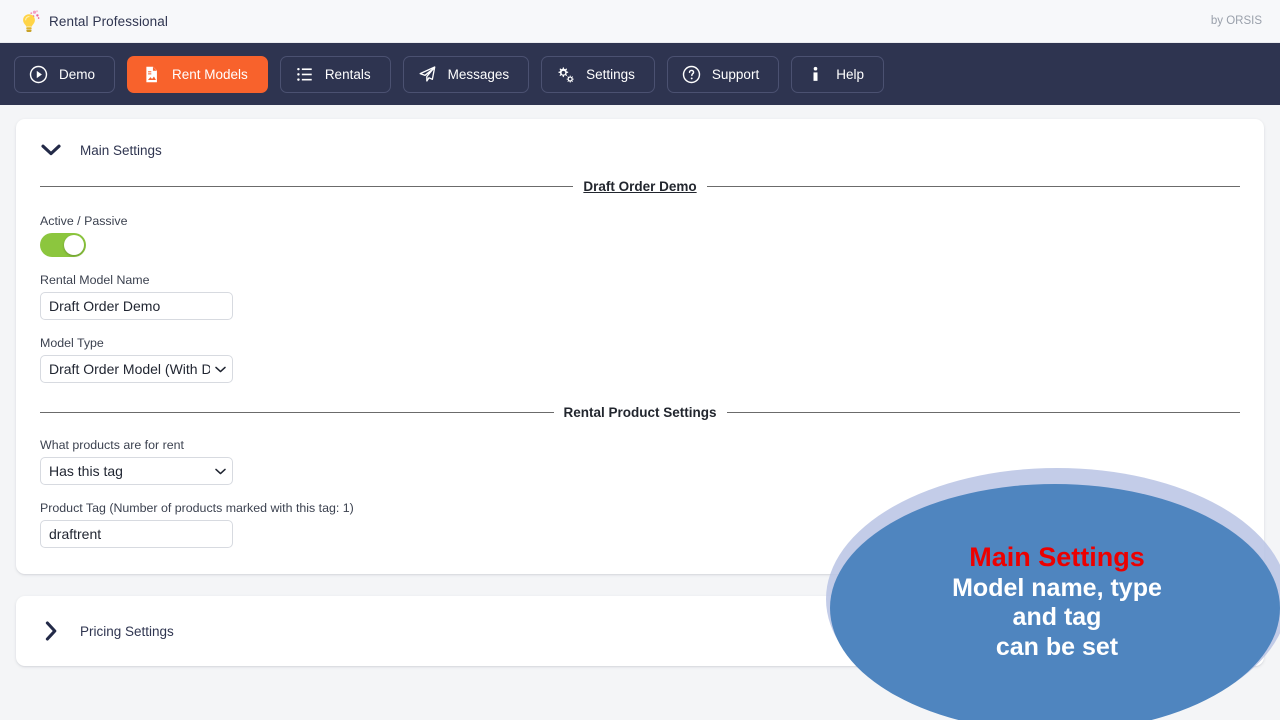 This screenshot has width=1280, height=720. I want to click on active-passive-label: Active / Passive, so click(84, 221).